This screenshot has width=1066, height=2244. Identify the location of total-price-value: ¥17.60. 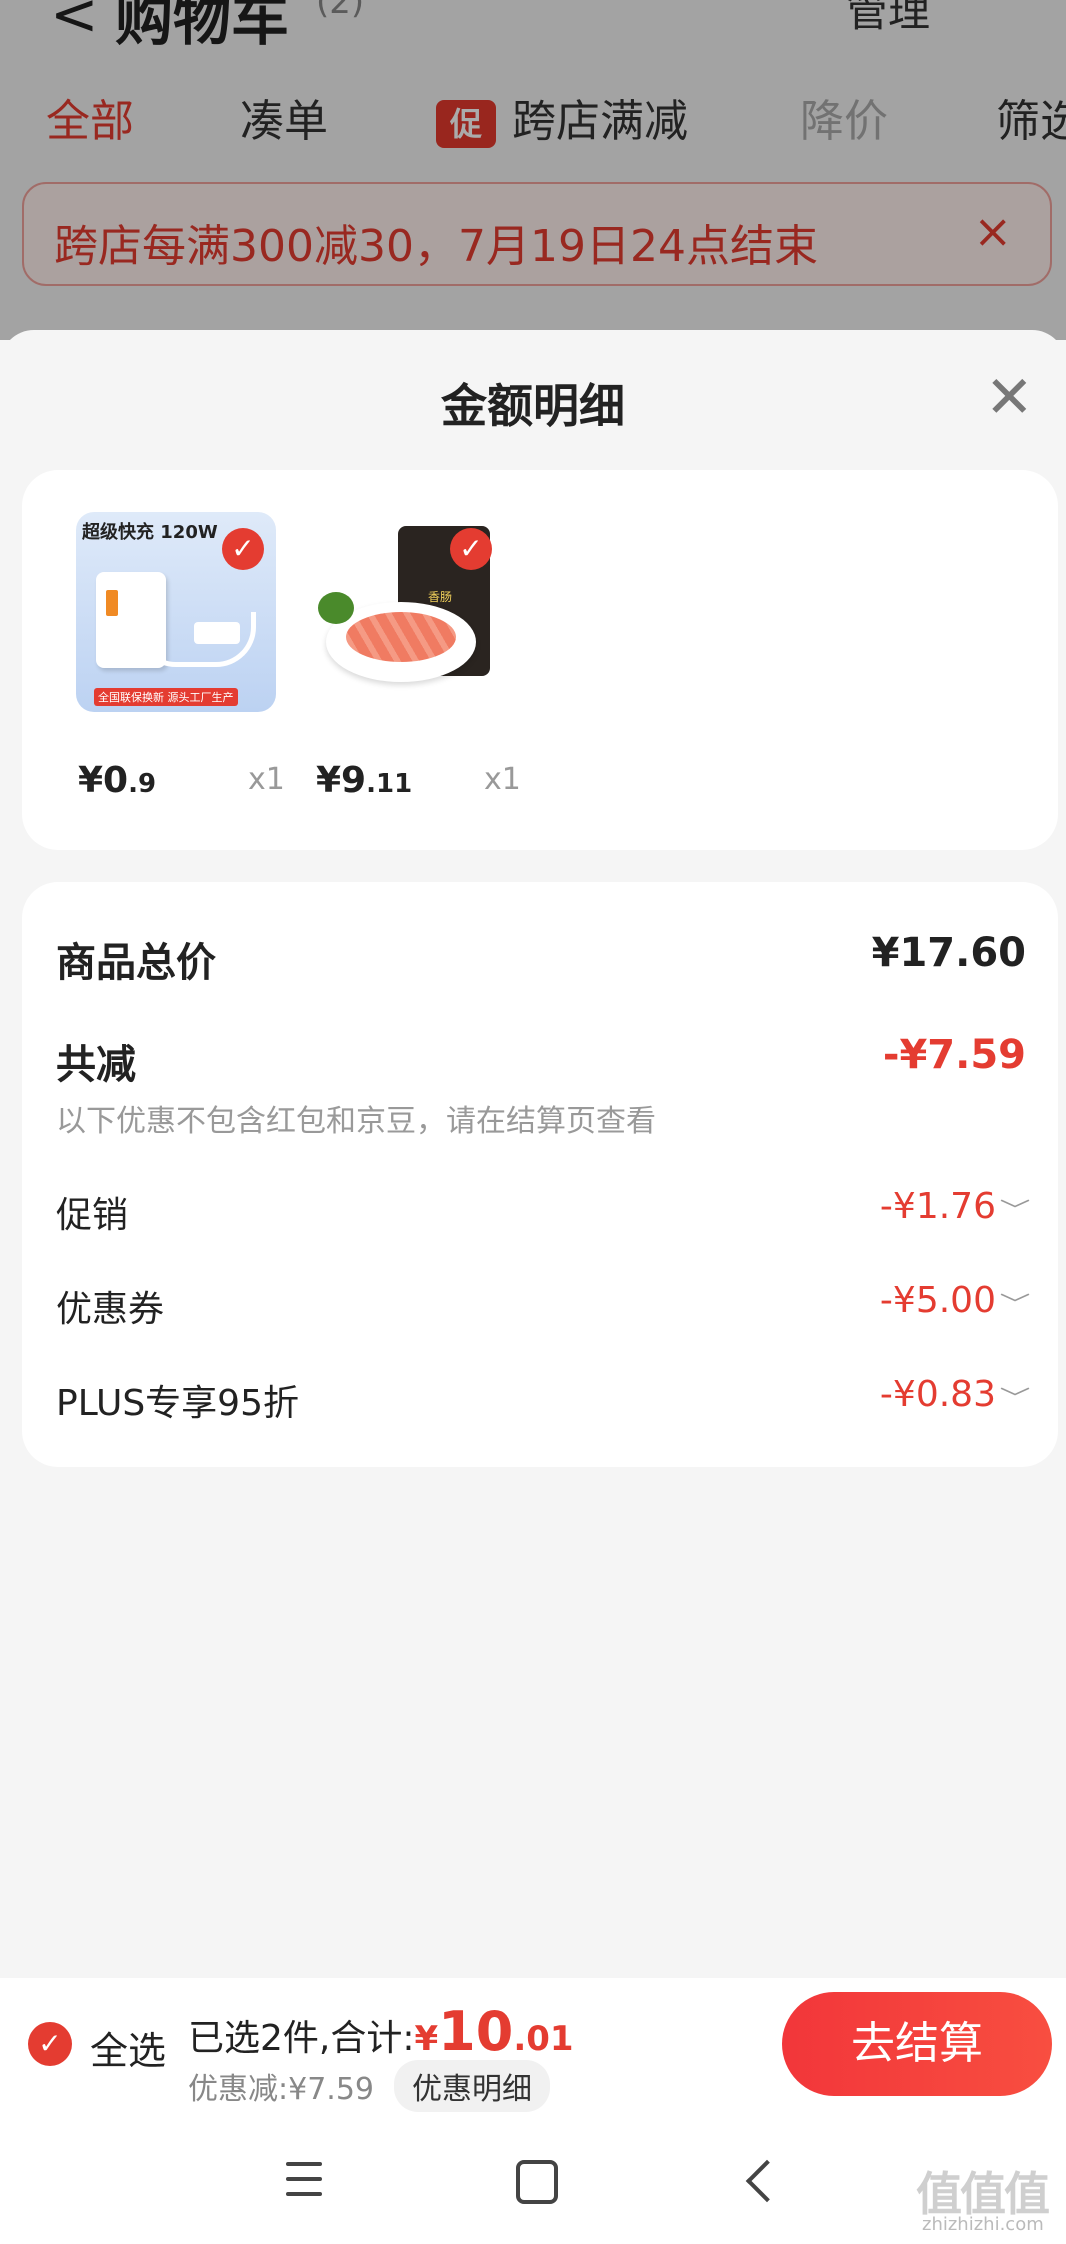
(948, 953).